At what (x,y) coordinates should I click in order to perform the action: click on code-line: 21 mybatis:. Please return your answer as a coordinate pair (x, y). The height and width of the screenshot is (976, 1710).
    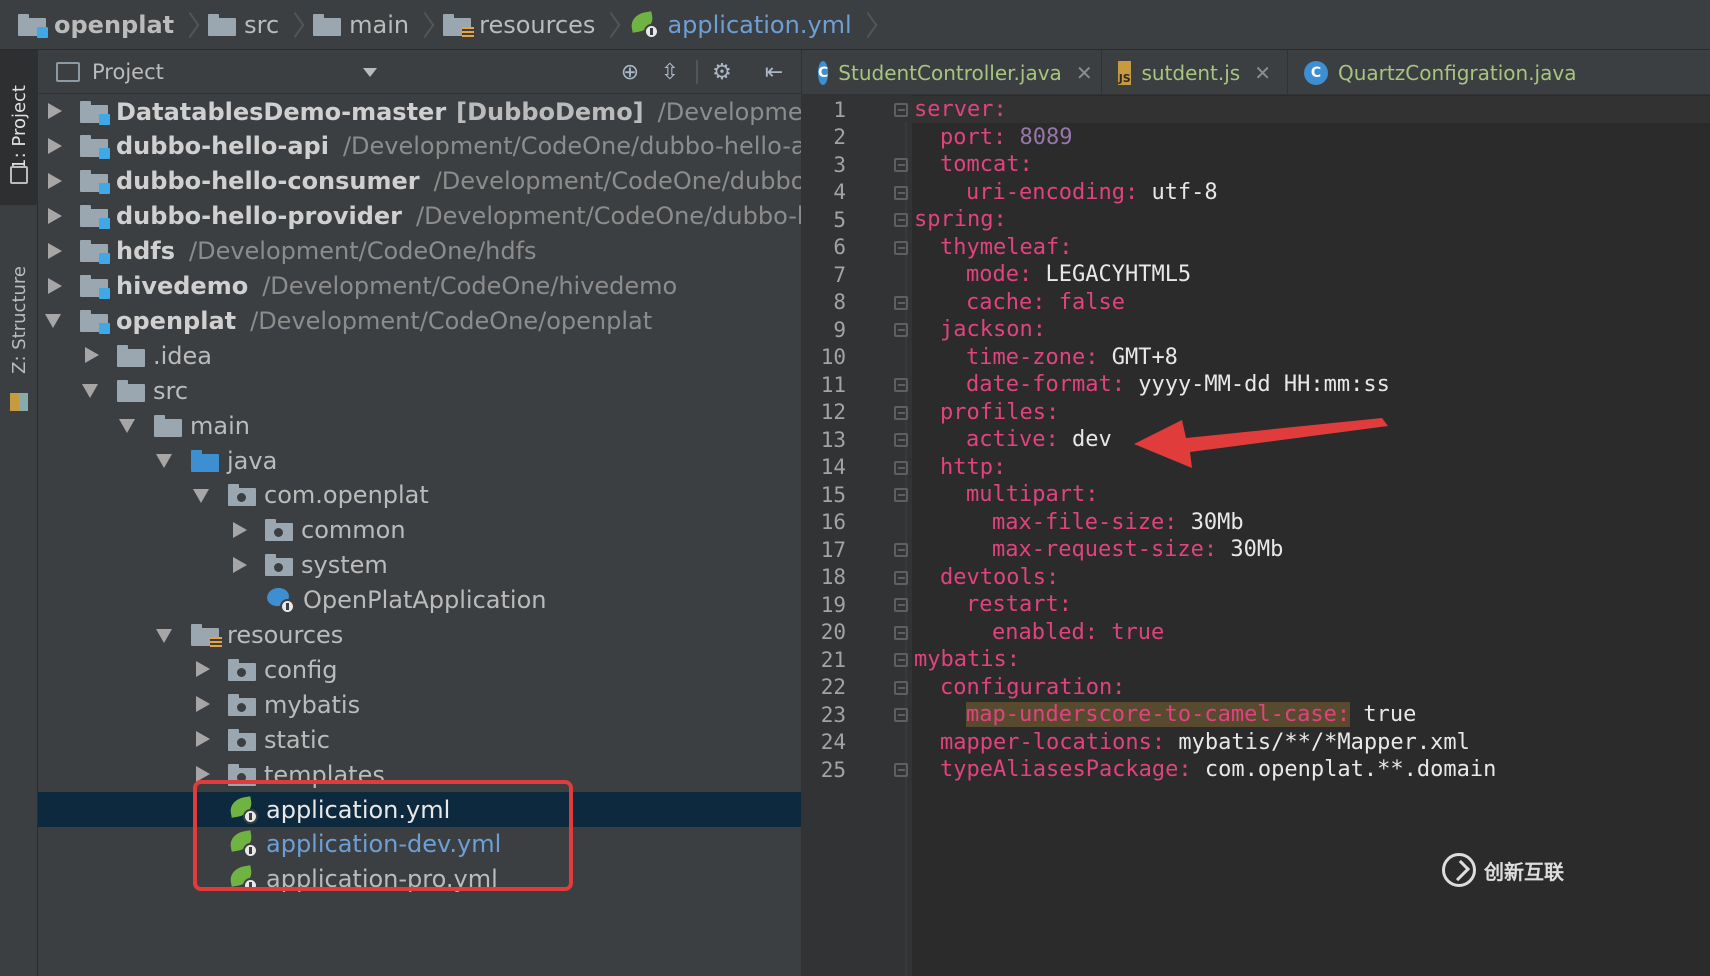
    Looking at the image, I should click on (1256, 660).